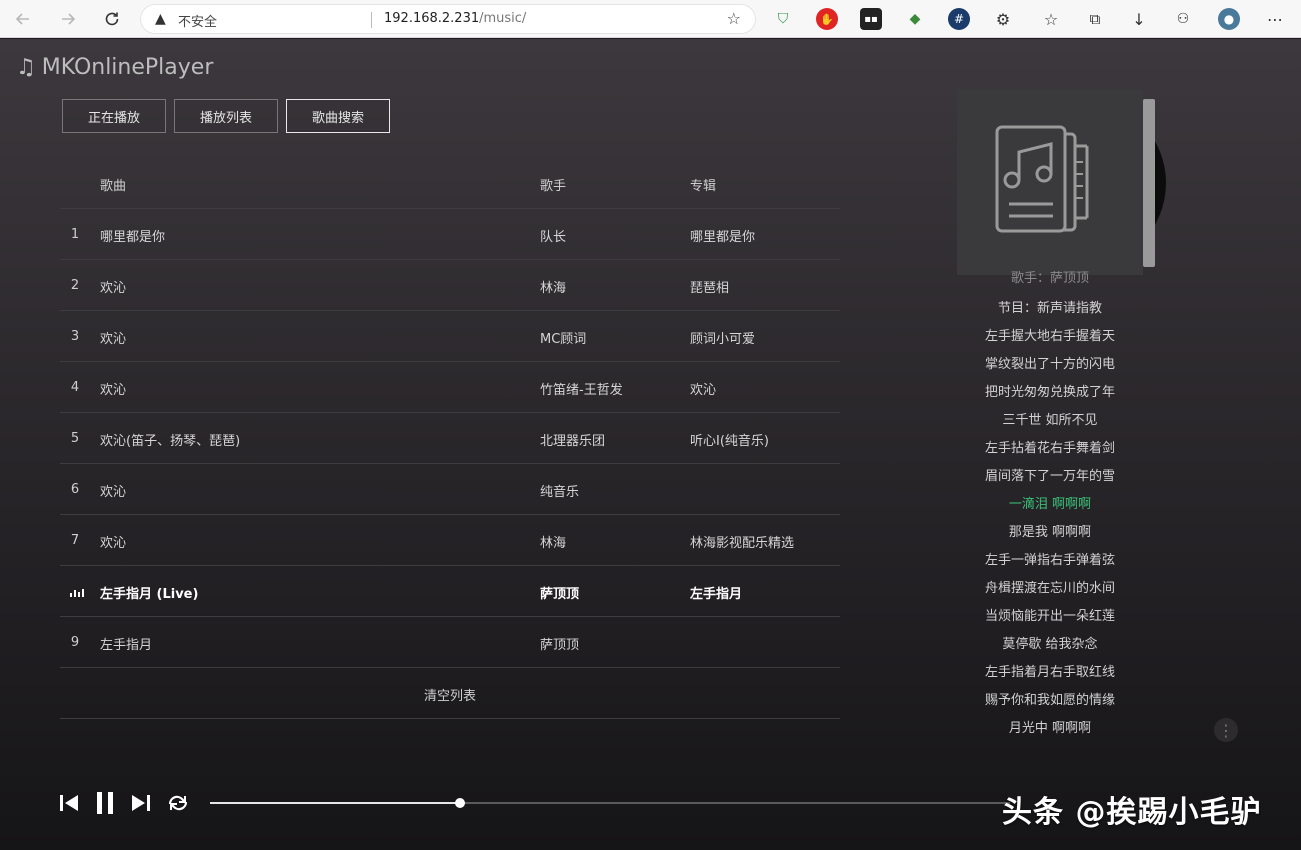 Image resolution: width=1301 pixels, height=850 pixels. Describe the element at coordinates (170, 441) in the screenshot. I see `song-title: 欢沁(笛子、扬琴、琵琶)` at that location.